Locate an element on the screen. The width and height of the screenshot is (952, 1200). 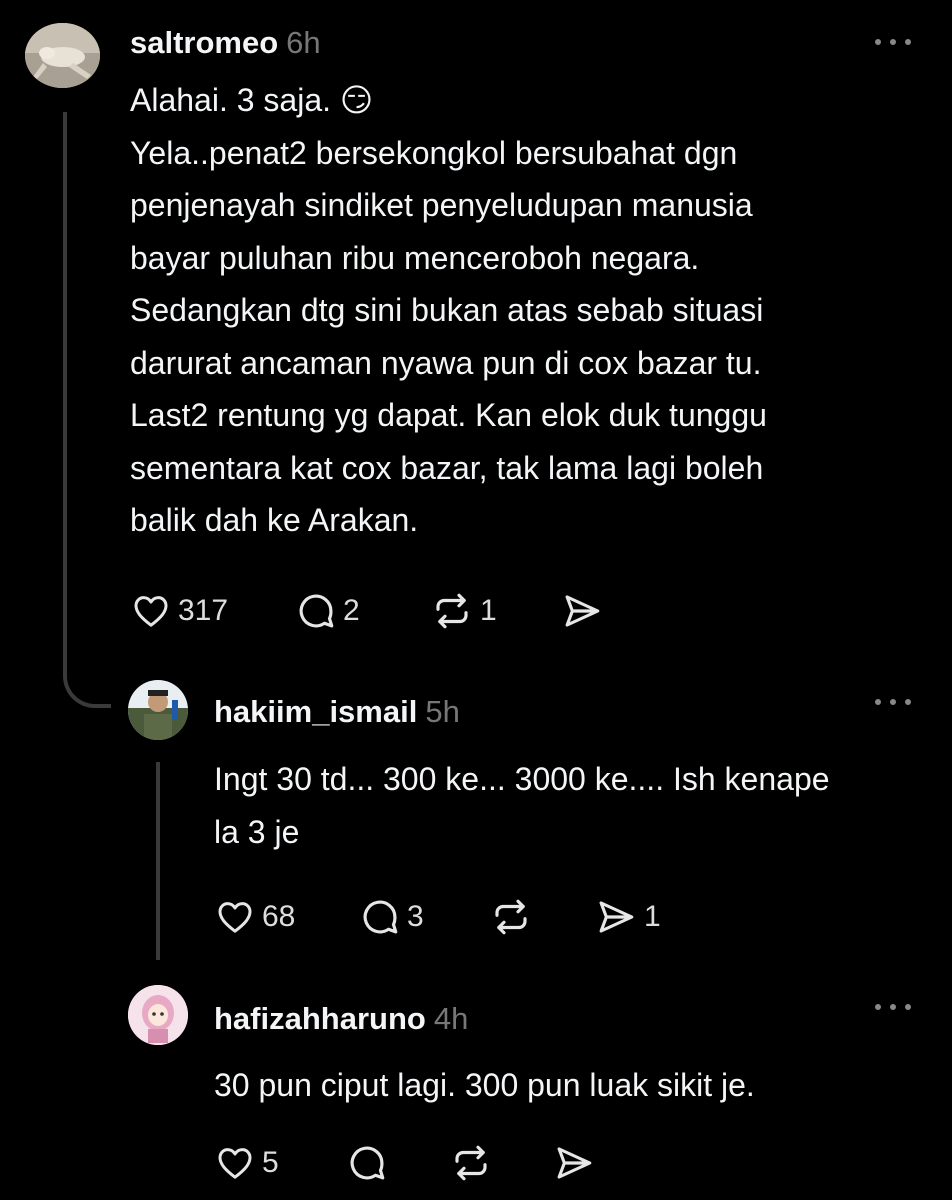
like-count: 317 is located at coordinates (203, 610).